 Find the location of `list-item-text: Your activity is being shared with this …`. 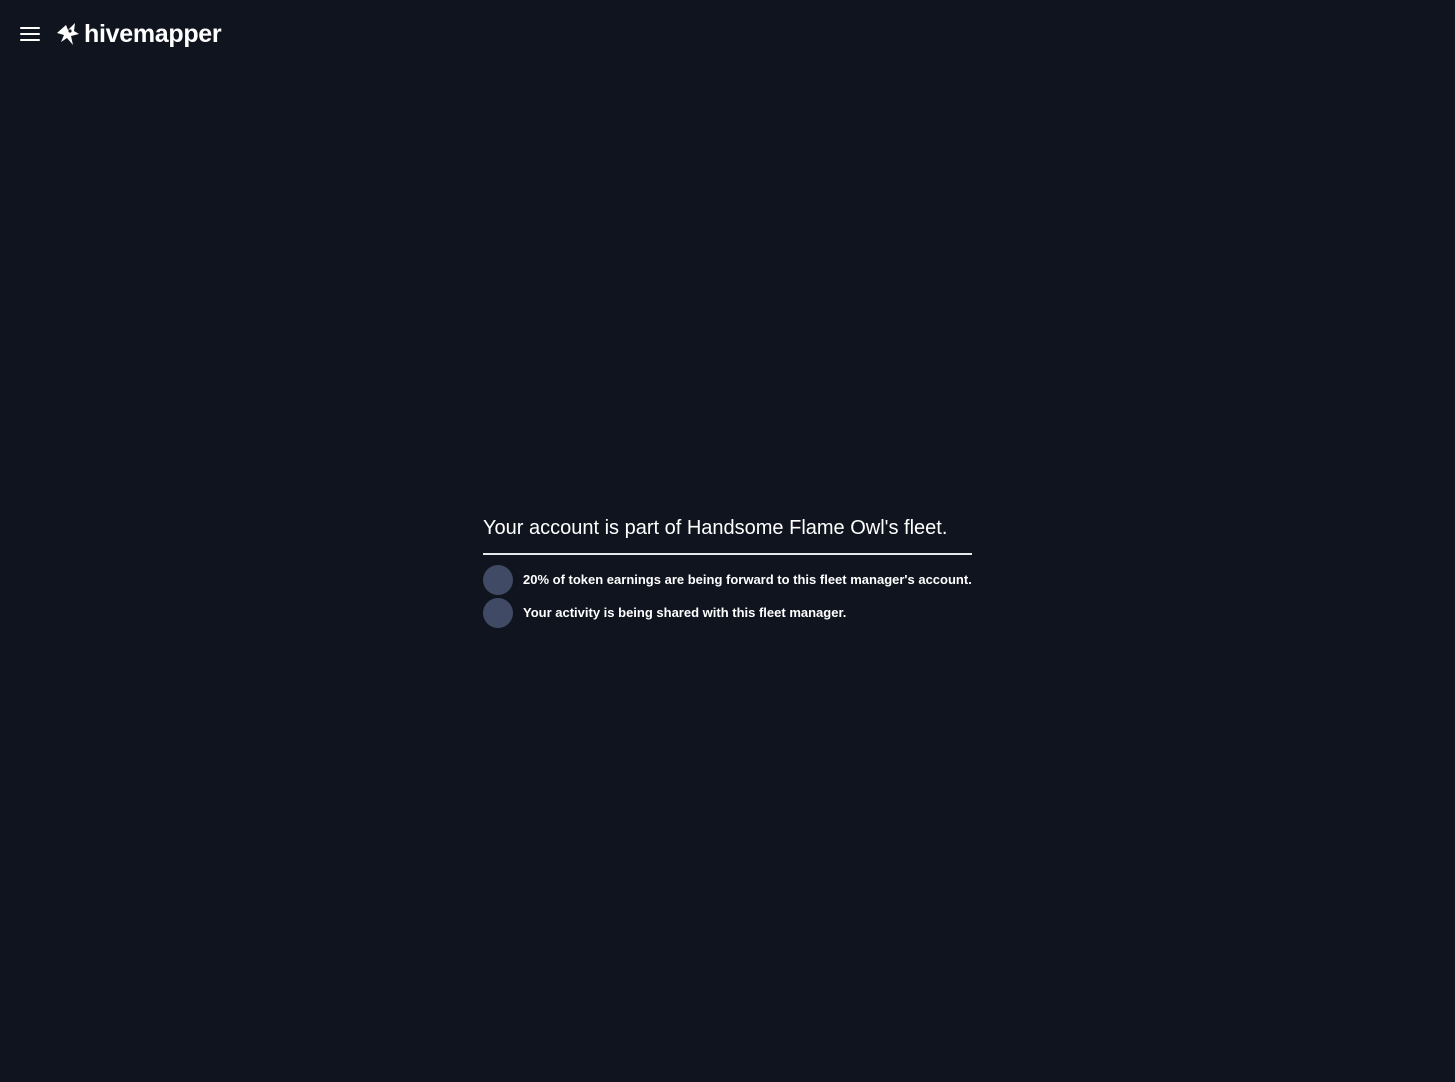

list-item-text: Your activity is being shared with this … is located at coordinates (685, 612).